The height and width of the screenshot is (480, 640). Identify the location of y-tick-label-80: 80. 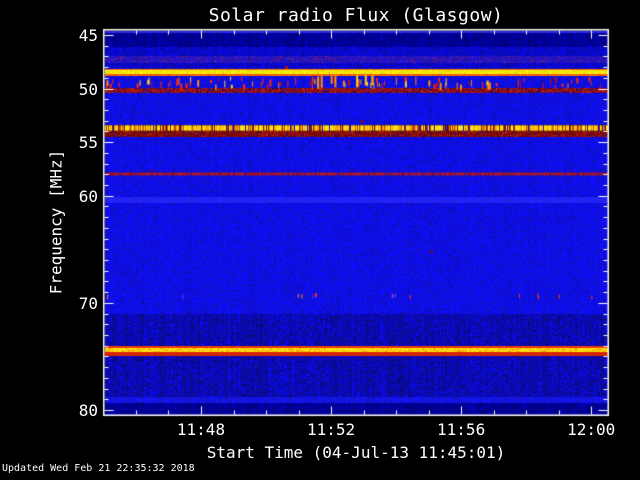
(88, 410).